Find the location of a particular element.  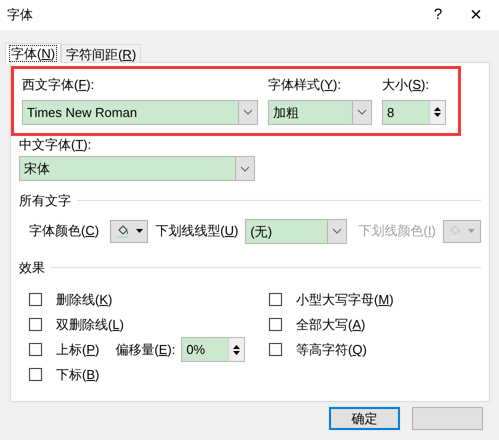

window-title: 字体 is located at coordinates (20, 15).